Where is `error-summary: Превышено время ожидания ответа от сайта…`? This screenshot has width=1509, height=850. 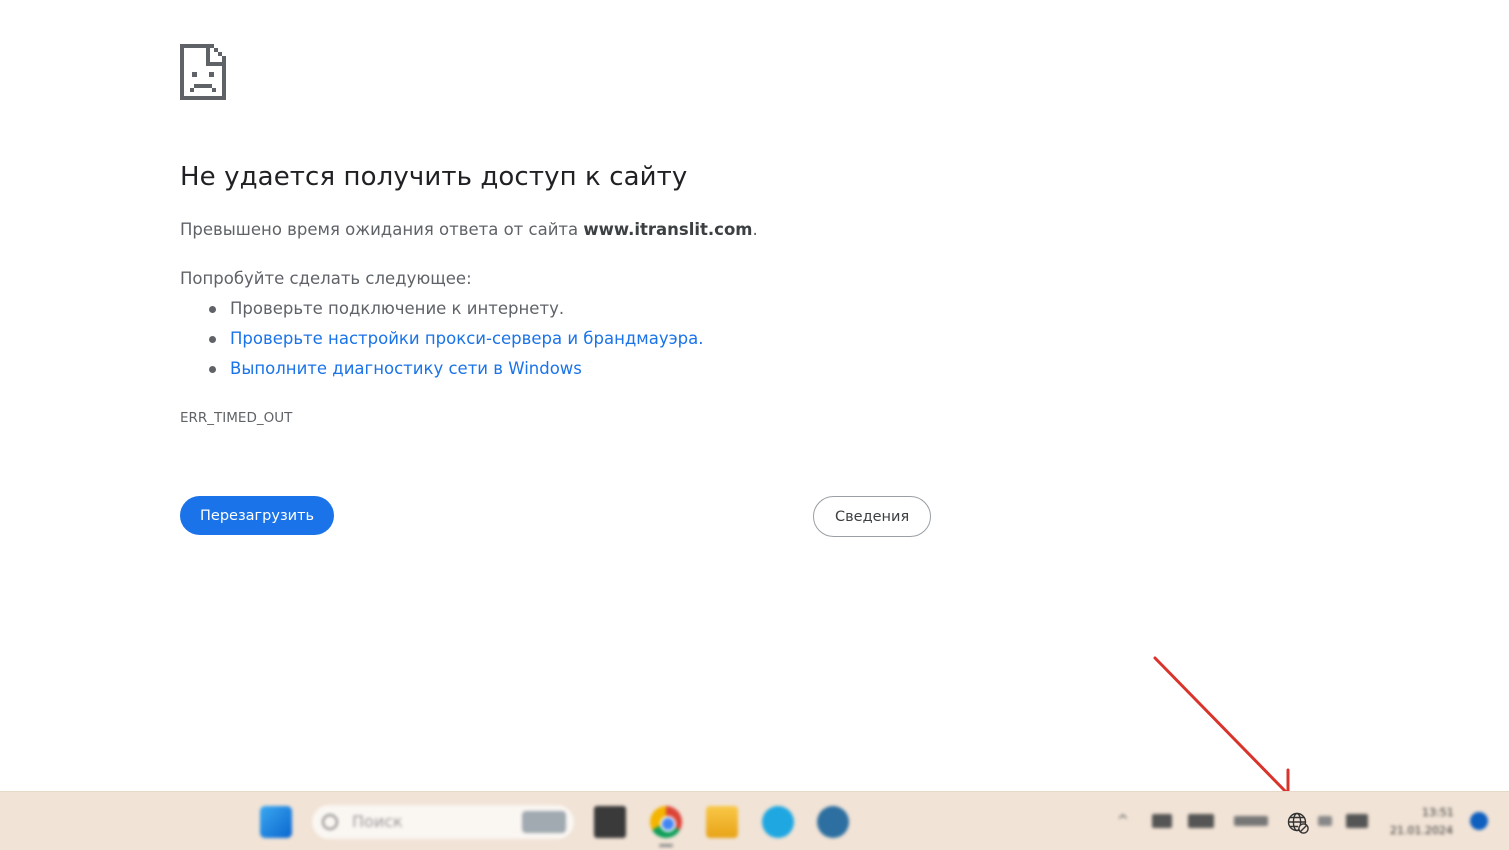
error-summary: Превышено время ожидания ответа от сайта… is located at coordinates (469, 229).